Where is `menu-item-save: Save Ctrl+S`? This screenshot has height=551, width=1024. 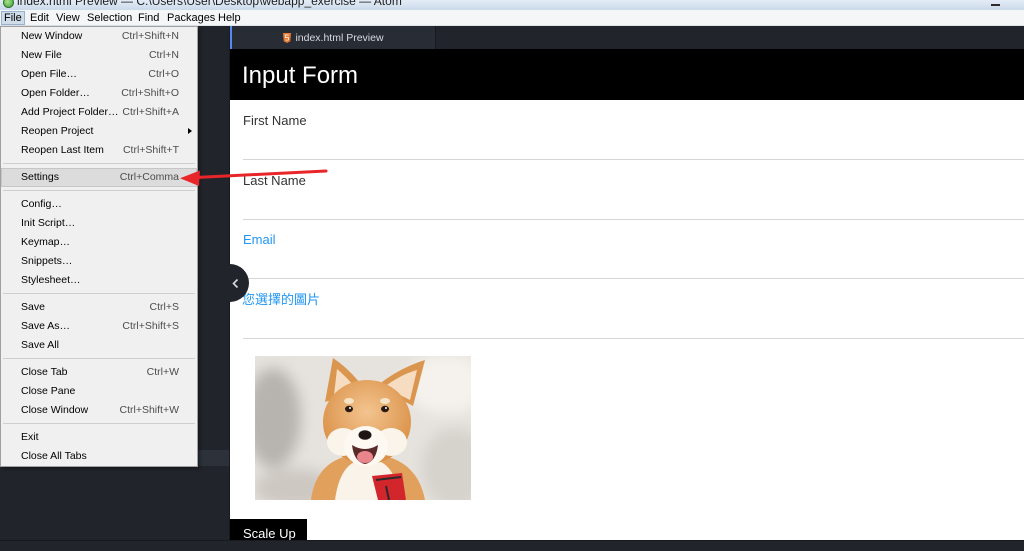
menu-item-save: Save Ctrl+S is located at coordinates (99, 307).